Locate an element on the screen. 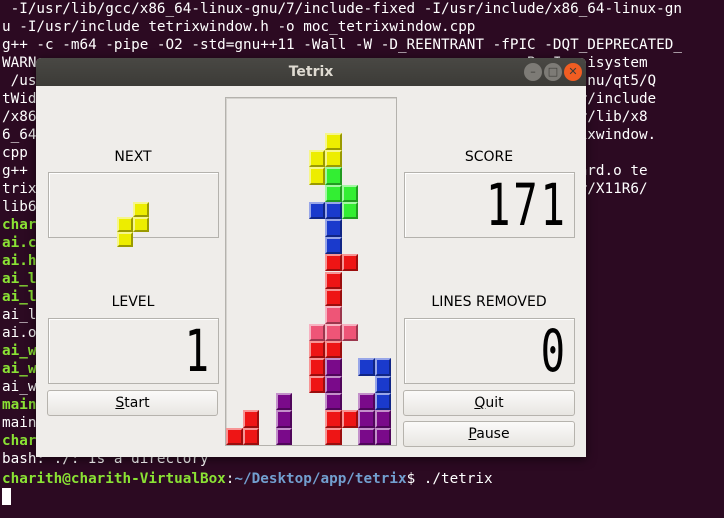 The width and height of the screenshot is (724, 518). minimize-icon: – is located at coordinates (533, 72).